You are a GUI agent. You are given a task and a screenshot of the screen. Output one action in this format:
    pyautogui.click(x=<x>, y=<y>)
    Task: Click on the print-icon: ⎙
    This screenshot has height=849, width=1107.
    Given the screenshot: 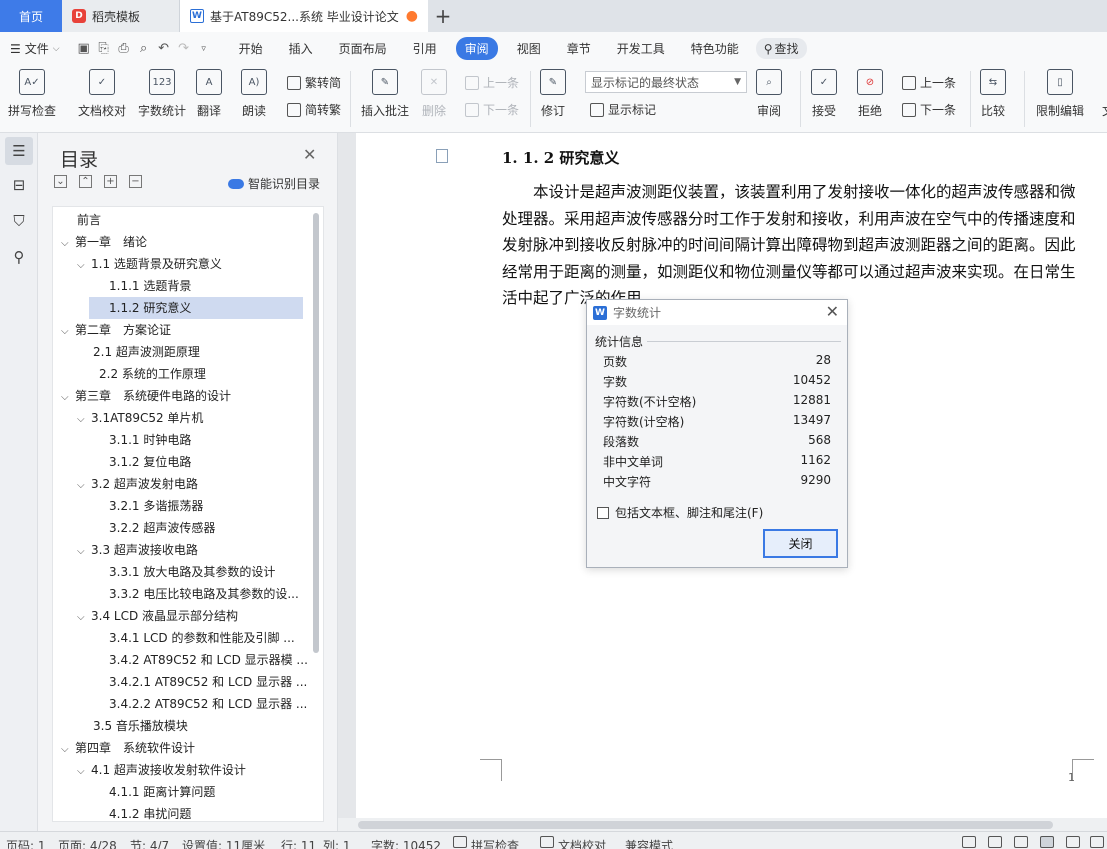 What is the action you would take?
    pyautogui.click(x=124, y=48)
    